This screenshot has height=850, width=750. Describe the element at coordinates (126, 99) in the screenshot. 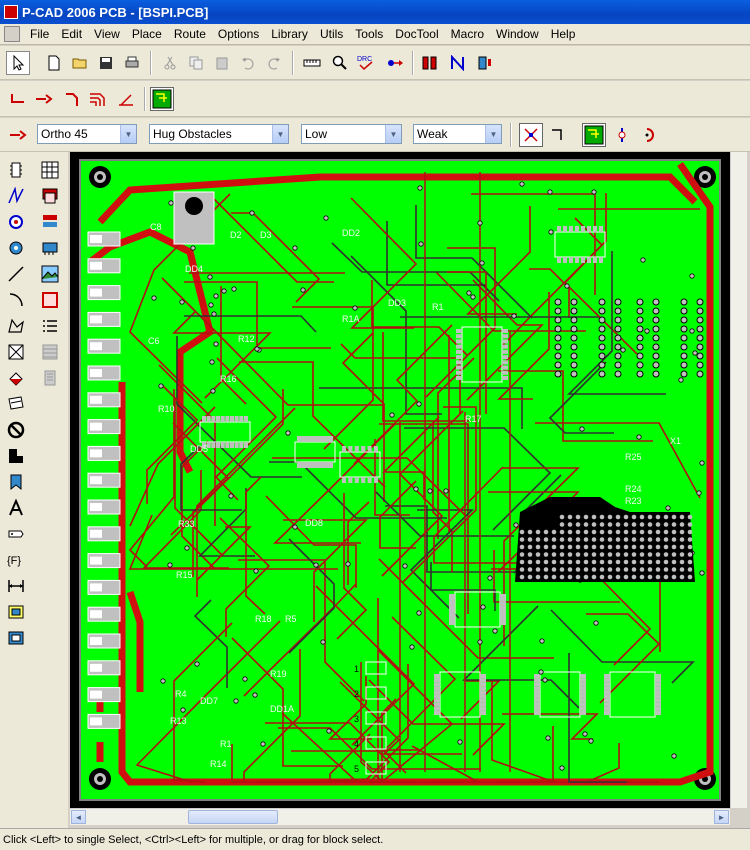

I see `fanout-button` at that location.